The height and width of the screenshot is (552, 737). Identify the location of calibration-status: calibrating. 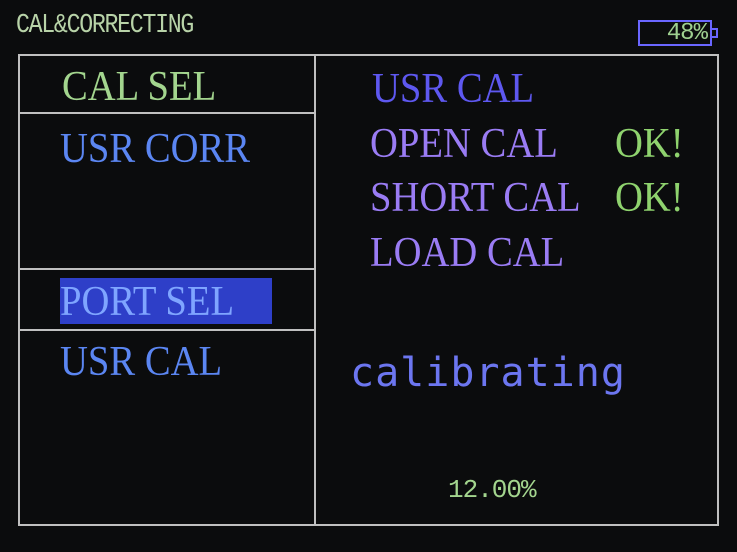
(488, 373).